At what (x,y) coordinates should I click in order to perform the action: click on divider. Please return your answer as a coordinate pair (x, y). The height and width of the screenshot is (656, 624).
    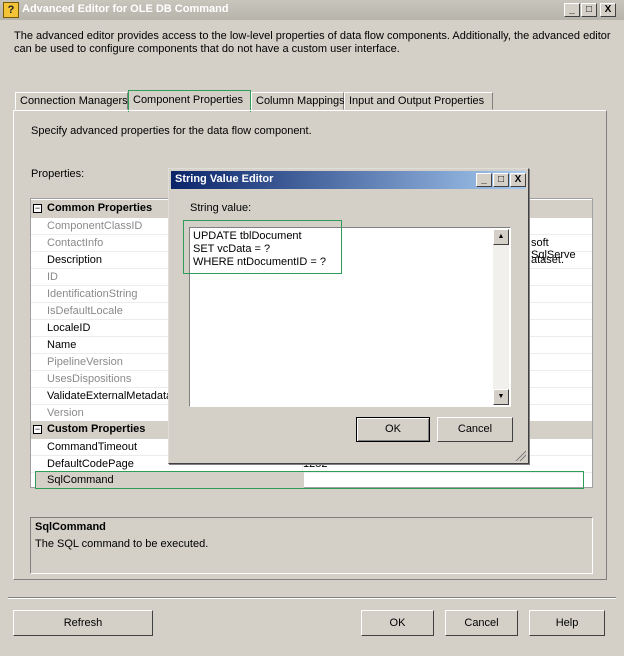
    Looking at the image, I should click on (312, 597).